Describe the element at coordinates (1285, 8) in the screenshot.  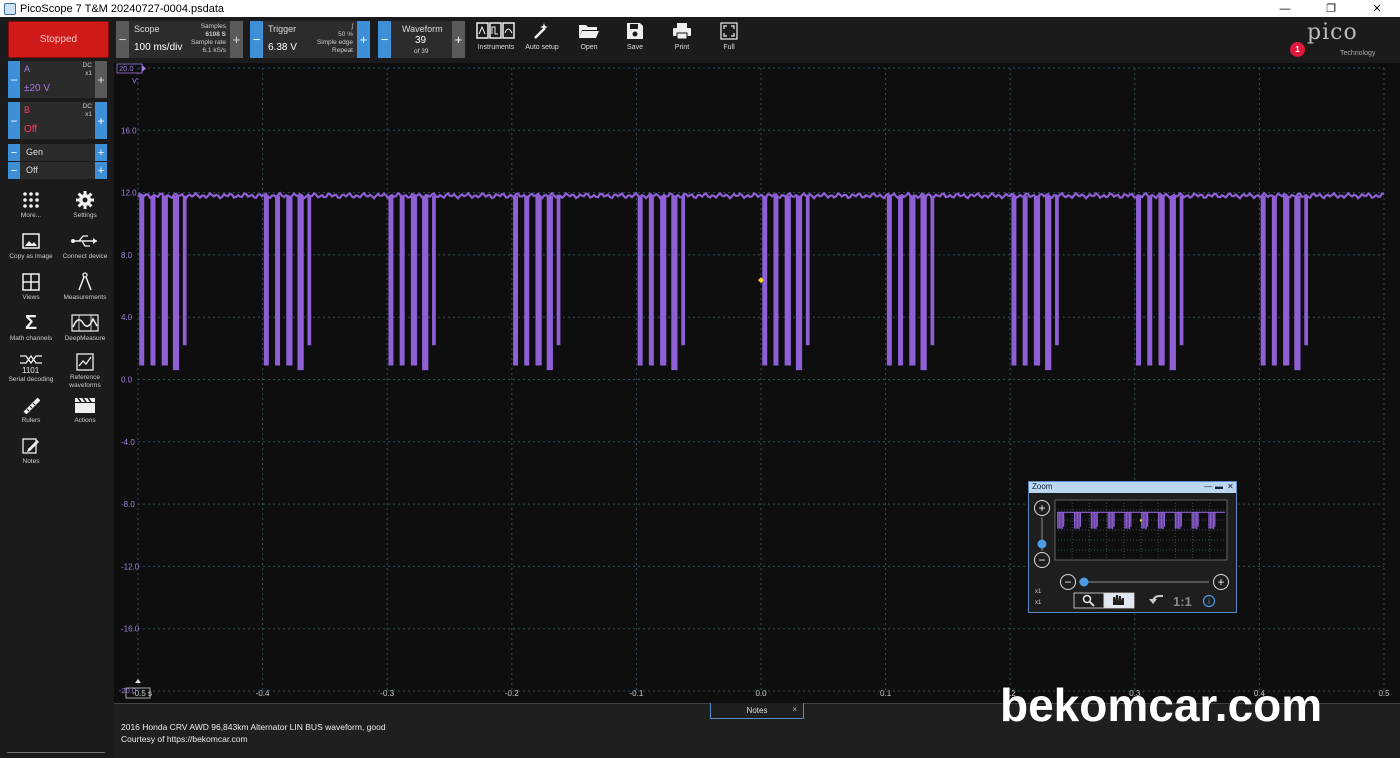
I see `minimize-button: —` at that location.